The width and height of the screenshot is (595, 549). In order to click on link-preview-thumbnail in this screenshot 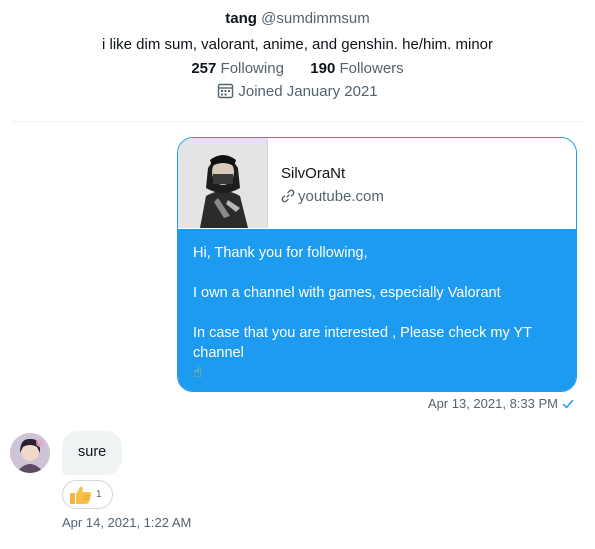, I will do `click(223, 183)`.